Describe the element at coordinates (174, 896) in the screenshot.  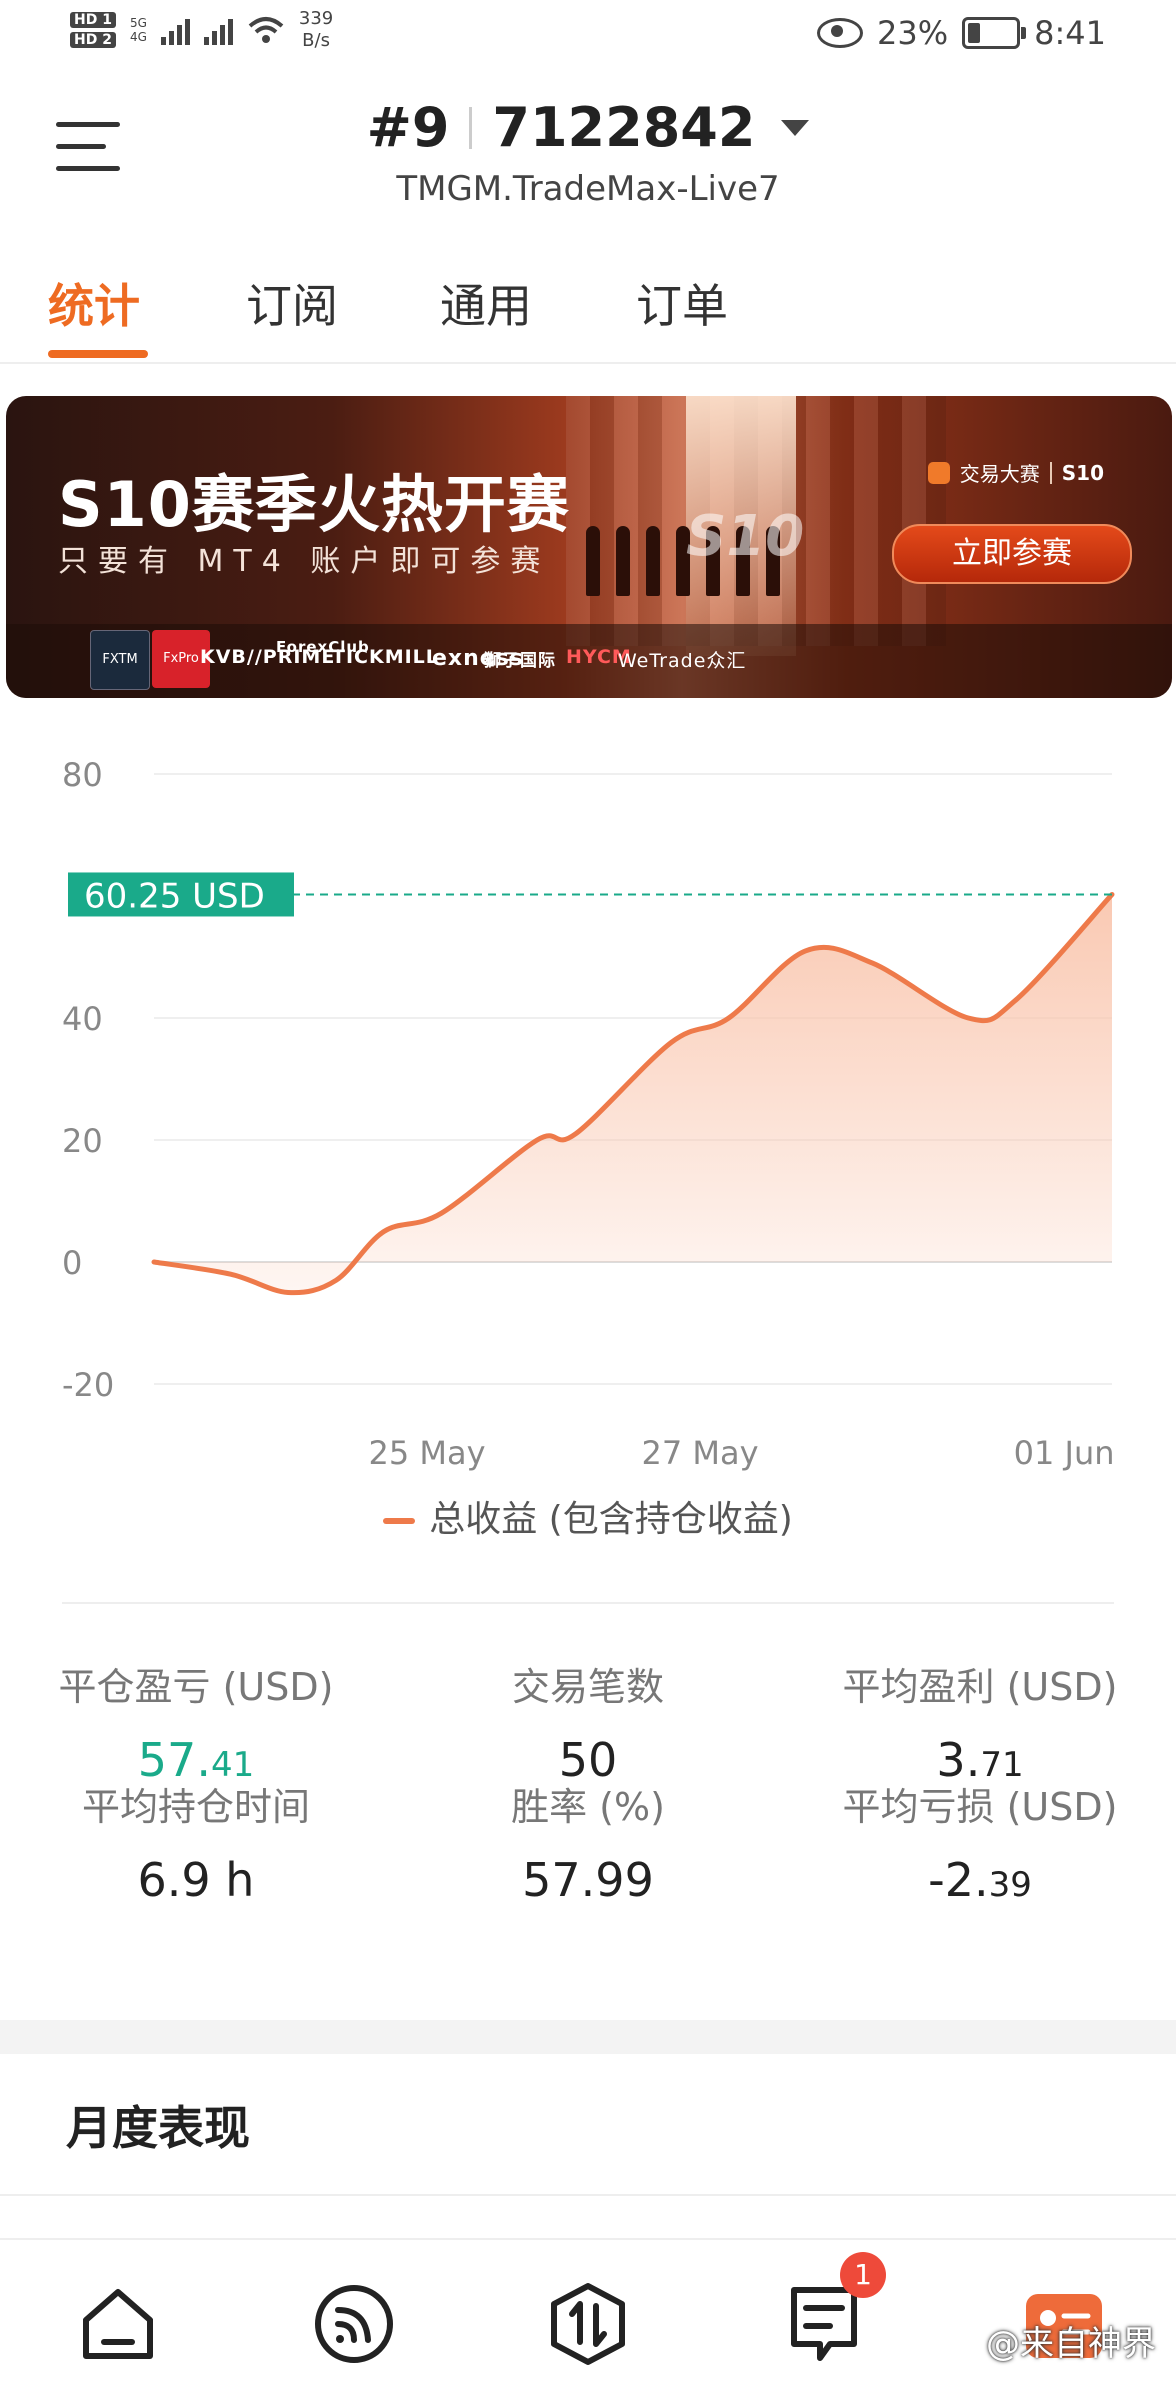
I see `current-value-label: 60.25 USD` at that location.